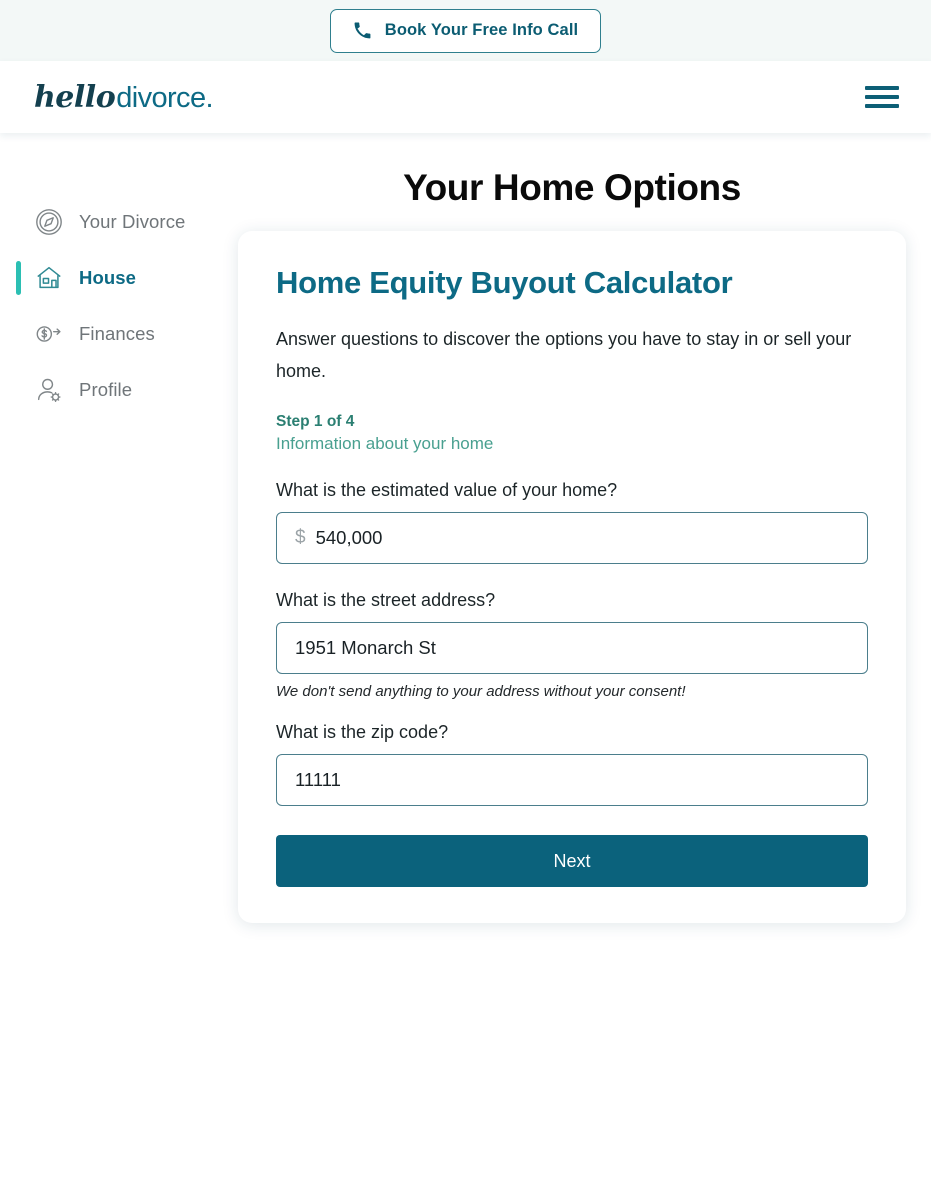  What do you see at coordinates (49, 390) in the screenshot?
I see `person-gear-icon` at bounding box center [49, 390].